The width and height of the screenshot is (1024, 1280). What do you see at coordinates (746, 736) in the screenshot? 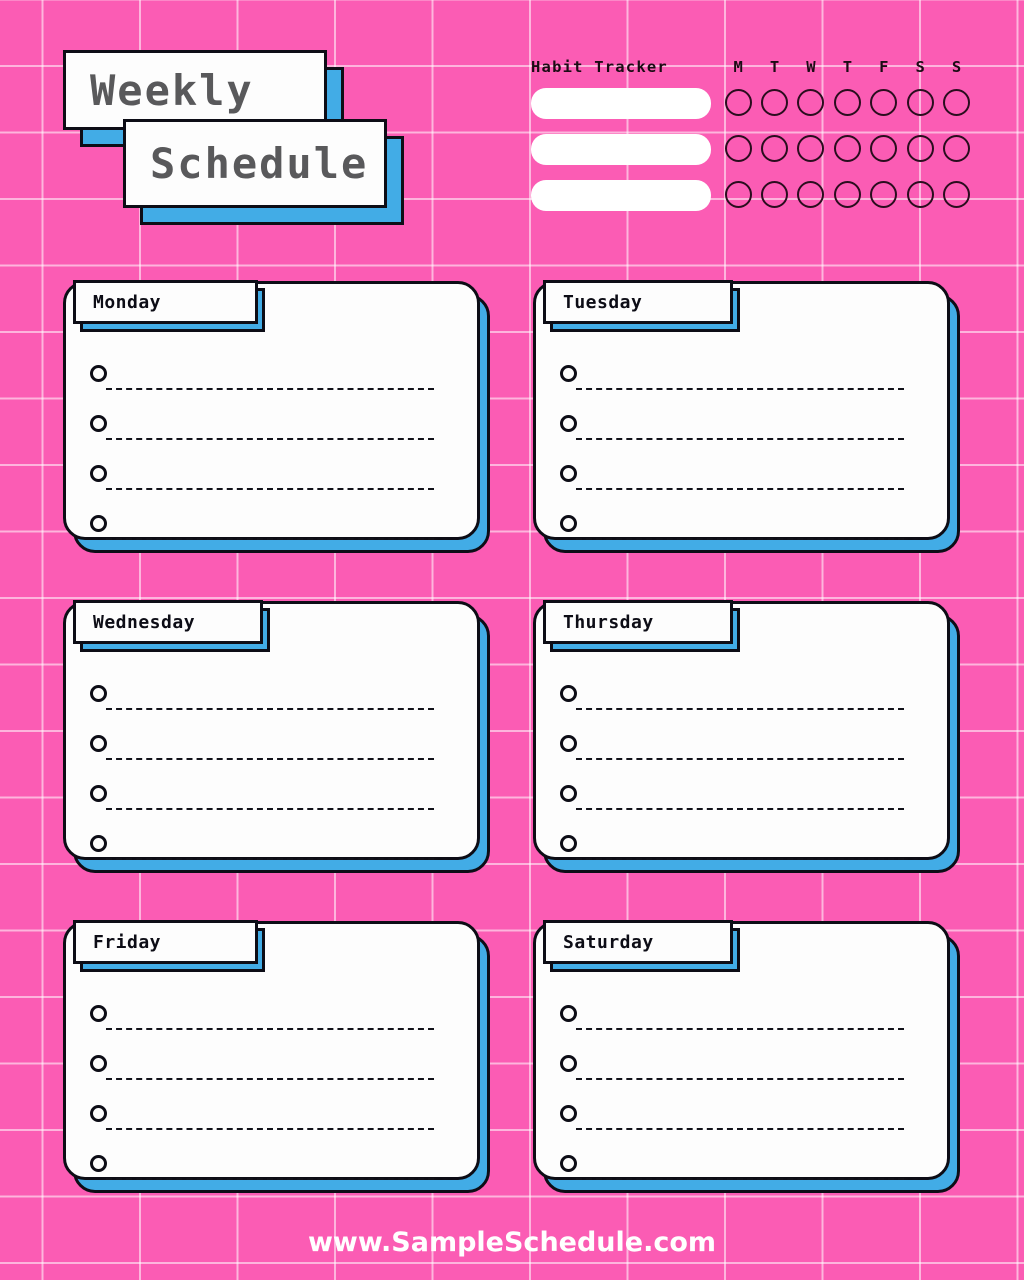
I see `day-card-thursday: Thursday` at bounding box center [746, 736].